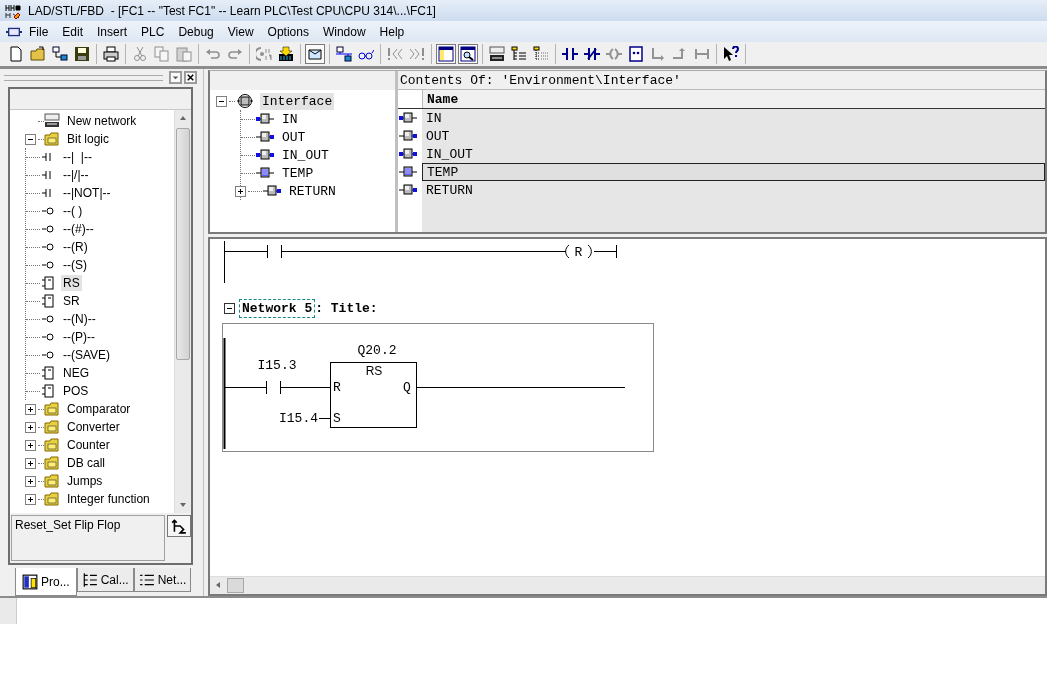 The width and height of the screenshot is (1047, 682). I want to click on operand-label: Q20.2, so click(377, 350).